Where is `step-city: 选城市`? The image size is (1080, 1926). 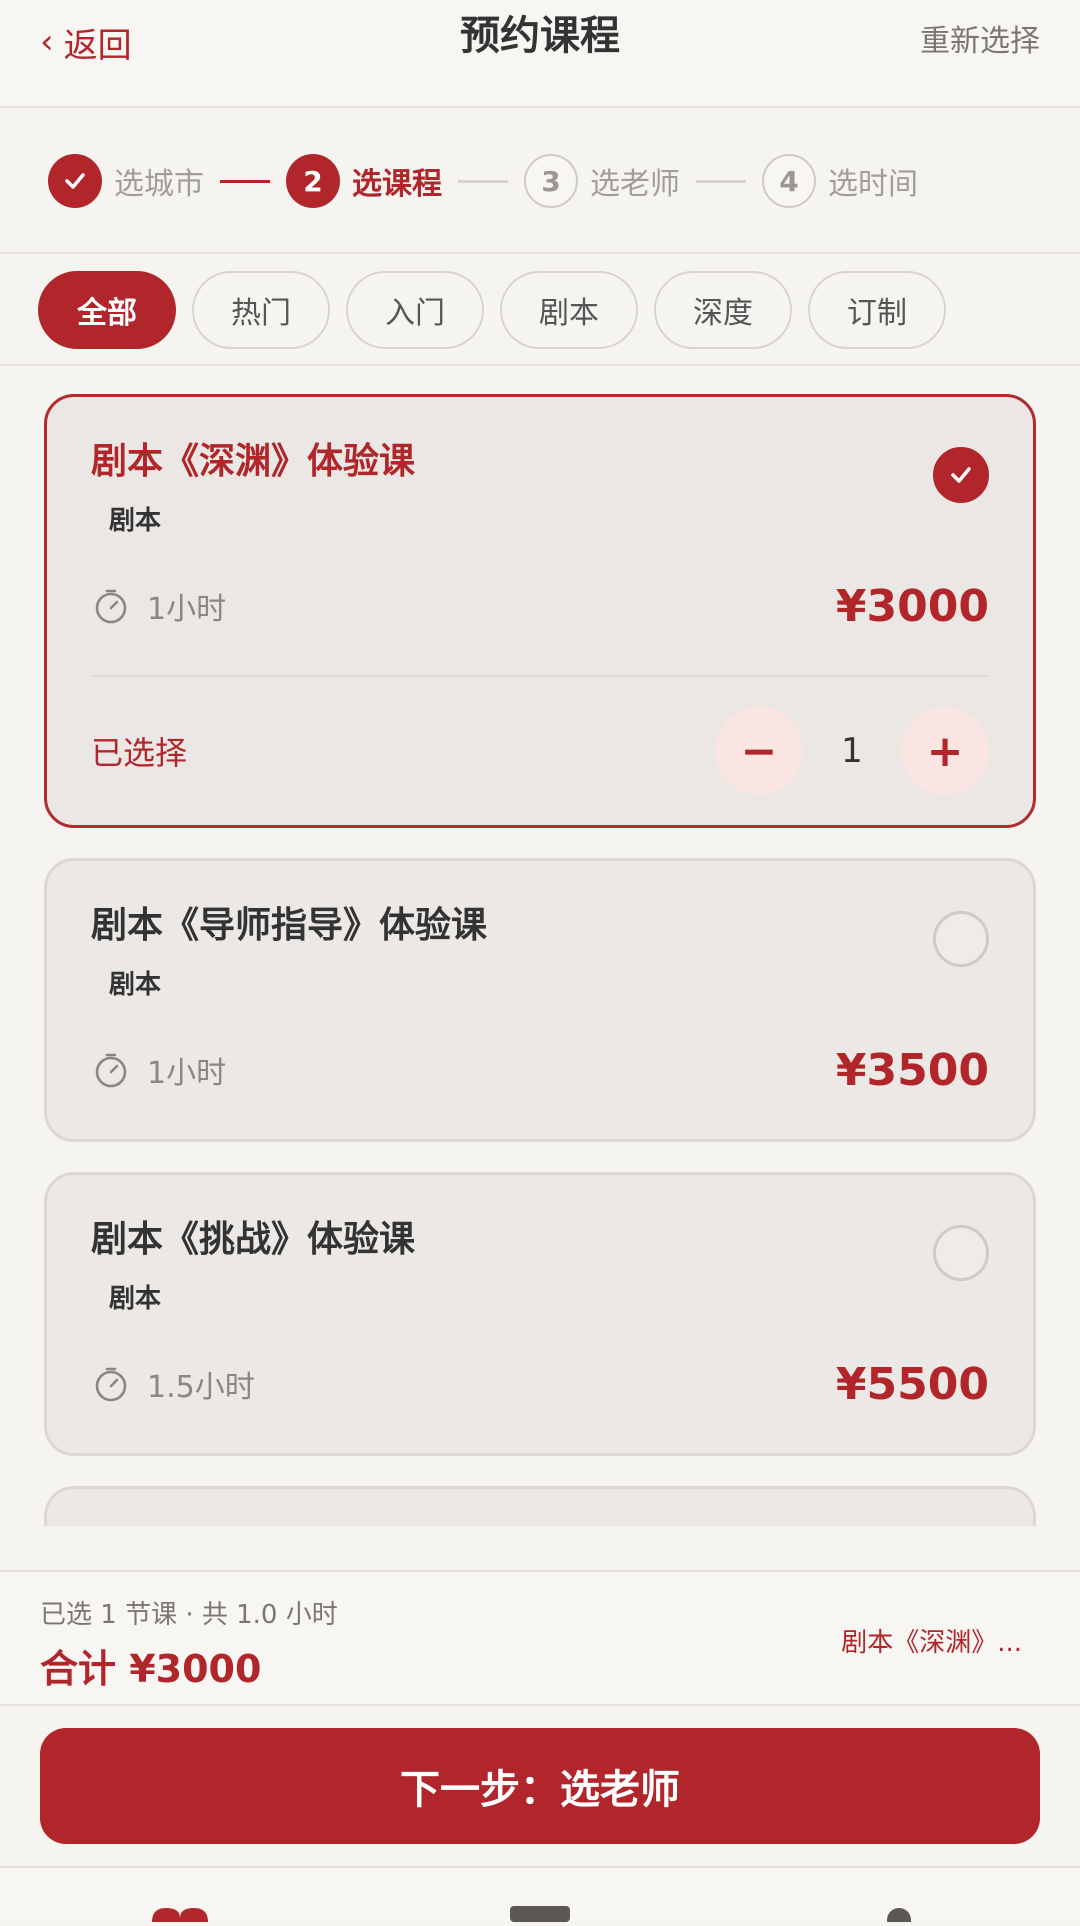 step-city: 选城市 is located at coordinates (126, 181).